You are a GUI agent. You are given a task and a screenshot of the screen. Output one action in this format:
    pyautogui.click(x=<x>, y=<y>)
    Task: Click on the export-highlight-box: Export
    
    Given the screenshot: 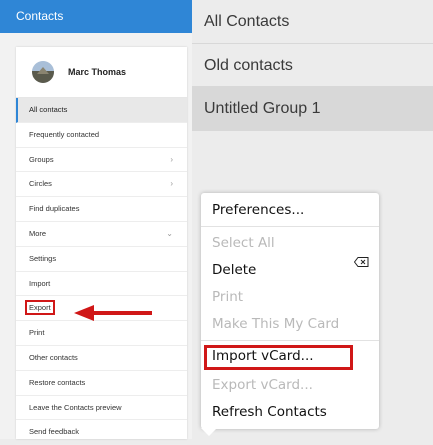 What is the action you would take?
    pyautogui.click(x=40, y=308)
    